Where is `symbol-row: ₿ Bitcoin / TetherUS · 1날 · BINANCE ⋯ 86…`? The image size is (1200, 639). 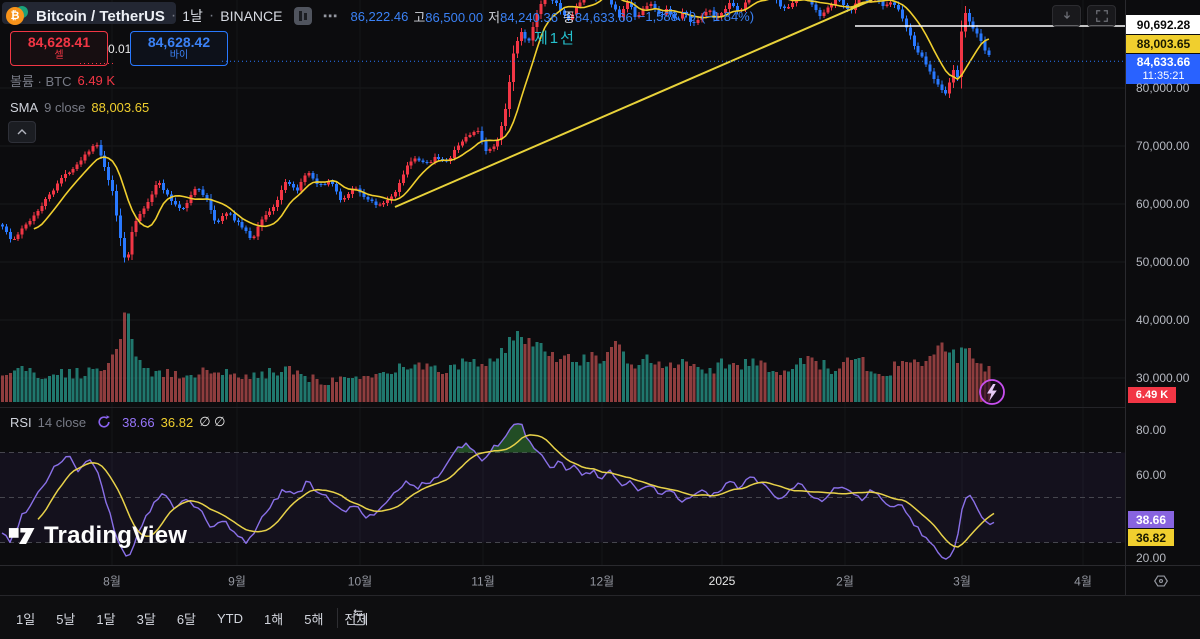 symbol-row: ₿ Bitcoin / TetherUS · 1날 · BINANCE ⋯ 86… is located at coordinates (377, 16).